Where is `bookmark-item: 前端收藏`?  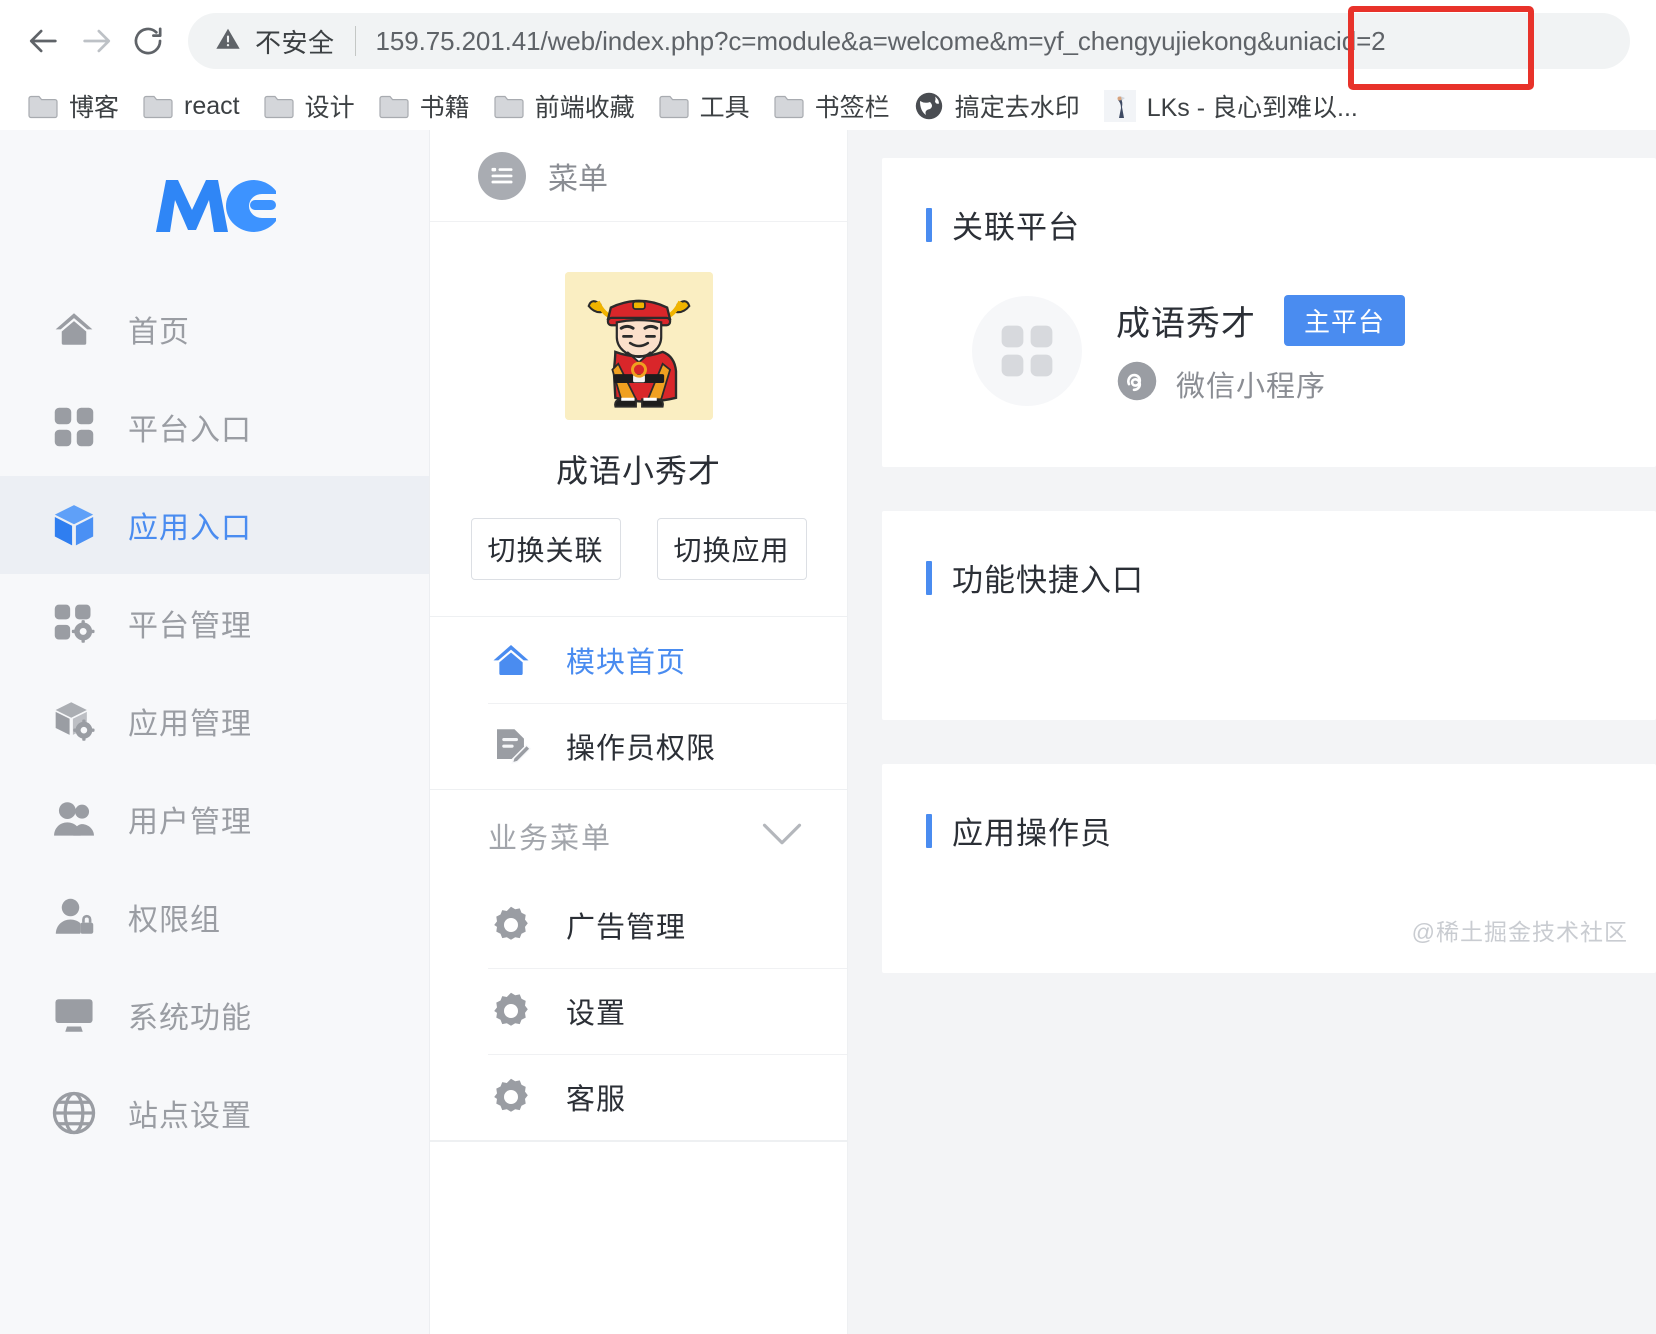 bookmark-item: 前端收藏 is located at coordinates (566, 106).